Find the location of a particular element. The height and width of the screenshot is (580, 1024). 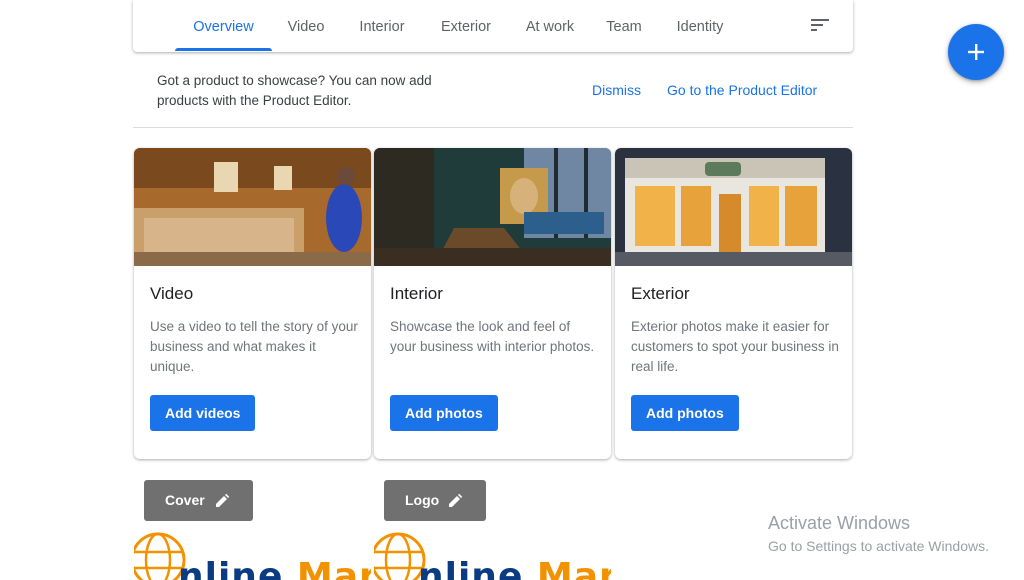

cover-image: nline Marke is located at coordinates (252, 555).